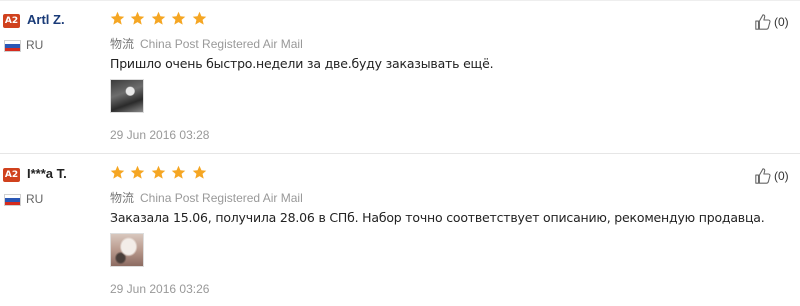 This screenshot has width=800, height=306. I want to click on review-date: 29 Jun 2016 03:28, so click(160, 135).